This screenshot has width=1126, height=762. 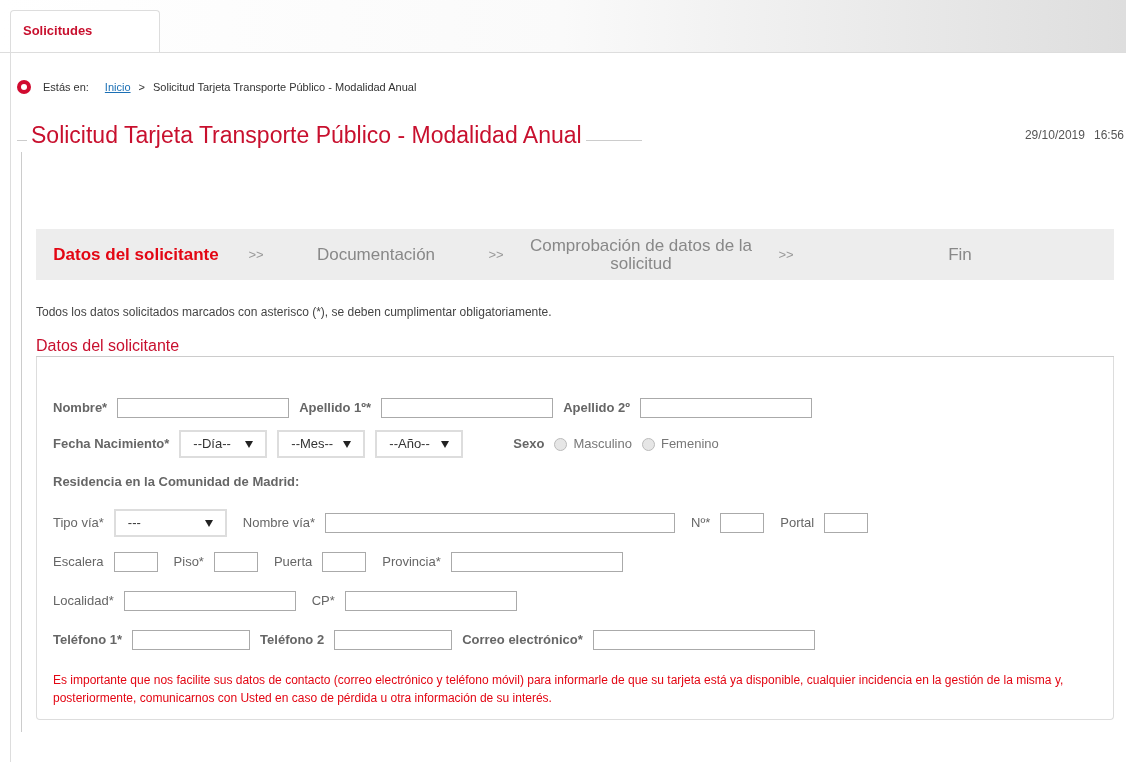 What do you see at coordinates (83, 601) in the screenshot?
I see `field-label: Localidad*` at bounding box center [83, 601].